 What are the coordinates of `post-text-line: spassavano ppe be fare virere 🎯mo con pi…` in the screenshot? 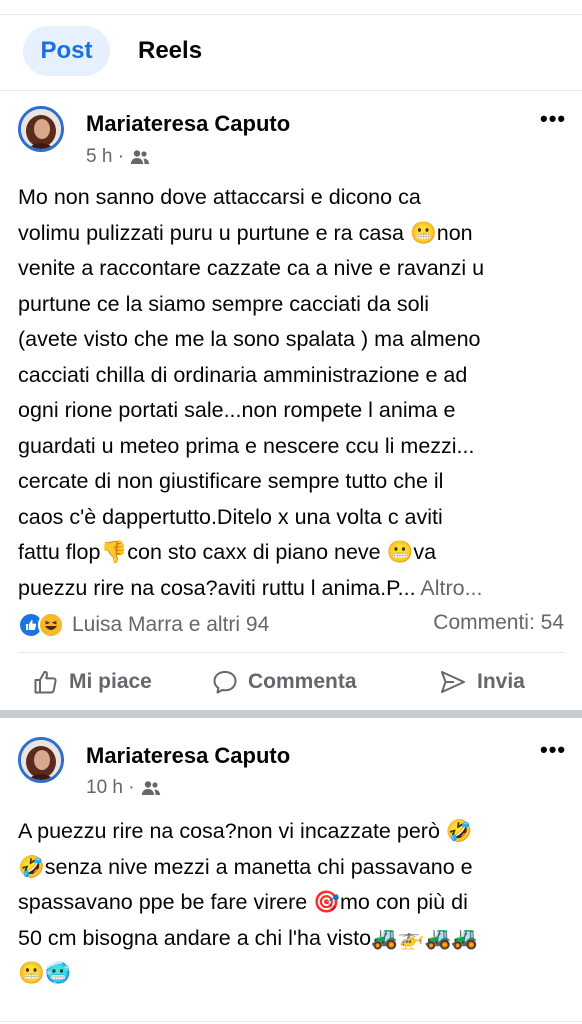 It's located at (243, 902).